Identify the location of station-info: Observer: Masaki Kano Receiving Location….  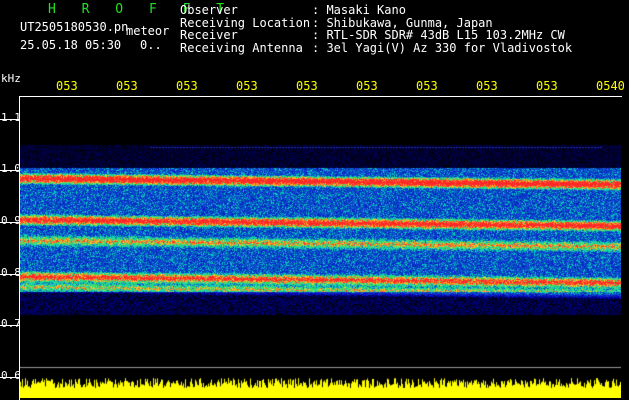
(376, 29).